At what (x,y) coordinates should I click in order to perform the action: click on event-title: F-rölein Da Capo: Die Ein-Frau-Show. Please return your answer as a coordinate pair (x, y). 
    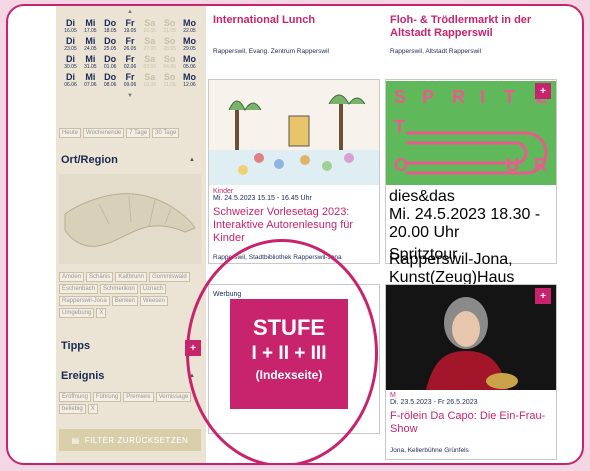
    Looking at the image, I should click on (471, 423).